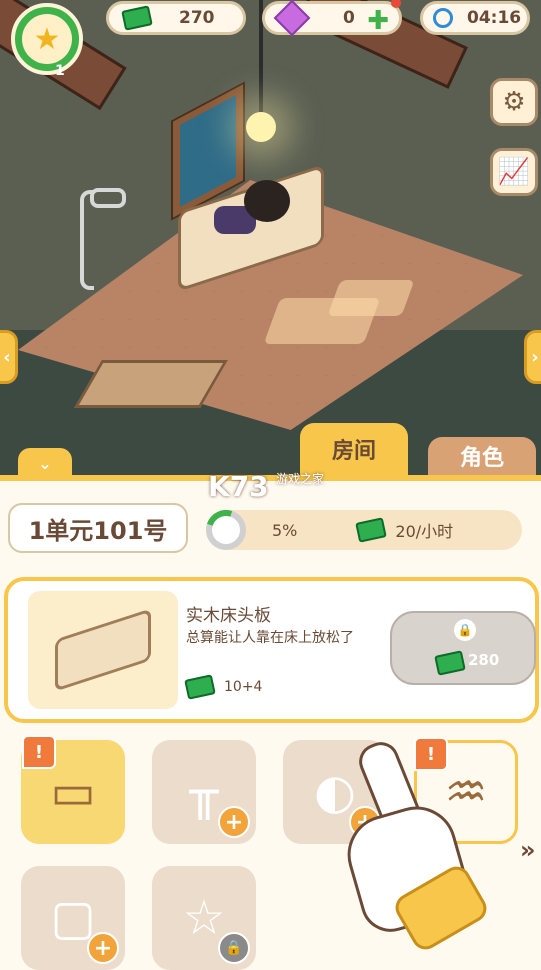 This screenshot has width=541, height=970. I want to click on timer: 04:16, so click(475, 18).